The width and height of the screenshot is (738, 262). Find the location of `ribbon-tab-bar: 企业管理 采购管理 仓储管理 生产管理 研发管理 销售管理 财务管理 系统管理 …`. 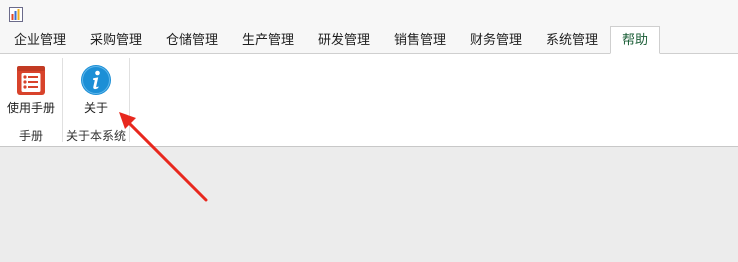

ribbon-tab-bar: 企业管理 采购管理 仓储管理 生产管理 研发管理 销售管理 财务管理 系统管理 … is located at coordinates (369, 40).